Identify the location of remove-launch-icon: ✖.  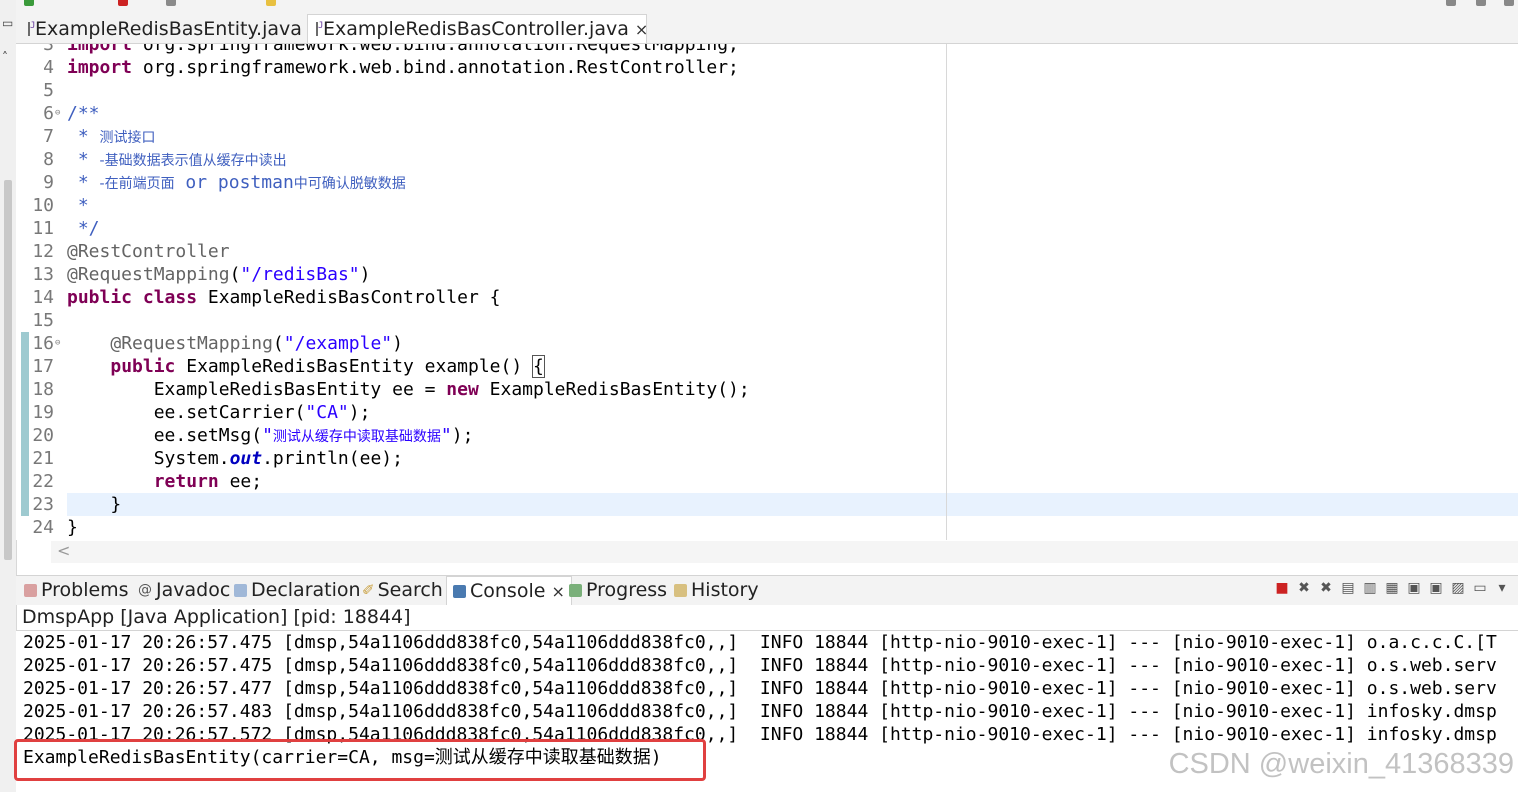
(1304, 588).